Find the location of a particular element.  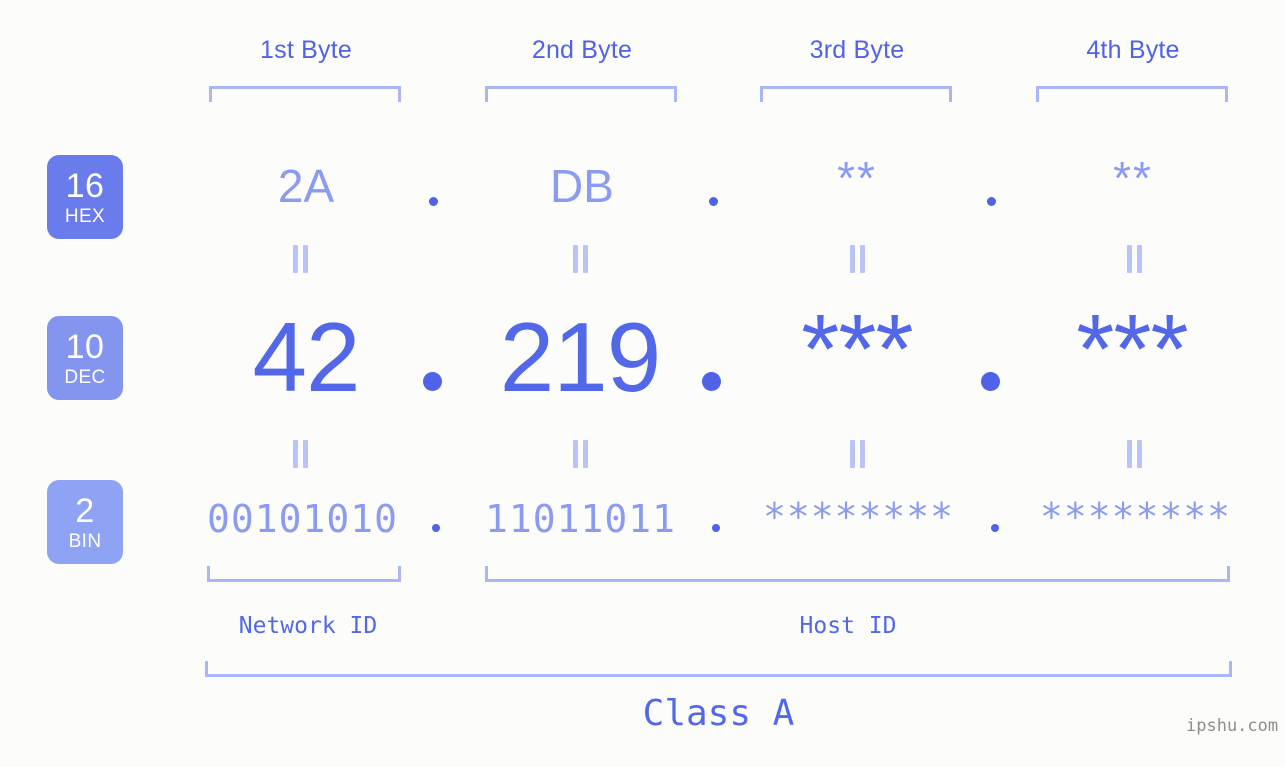

hex-byte-value-2: DB is located at coordinates (582, 186).